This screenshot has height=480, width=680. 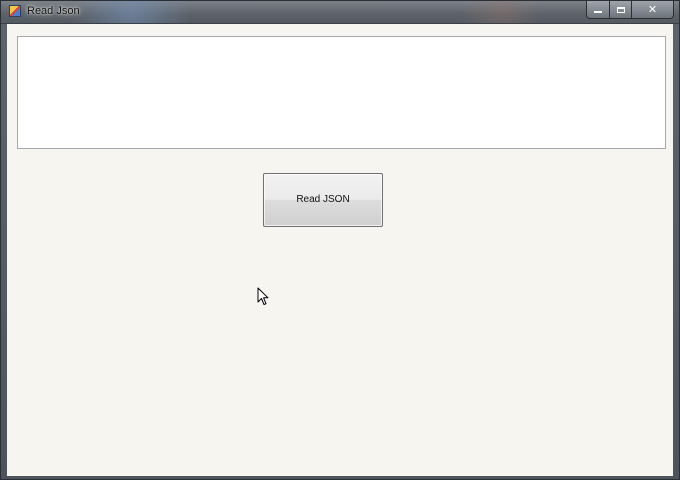 I want to click on minimize-icon, so click(x=598, y=12).